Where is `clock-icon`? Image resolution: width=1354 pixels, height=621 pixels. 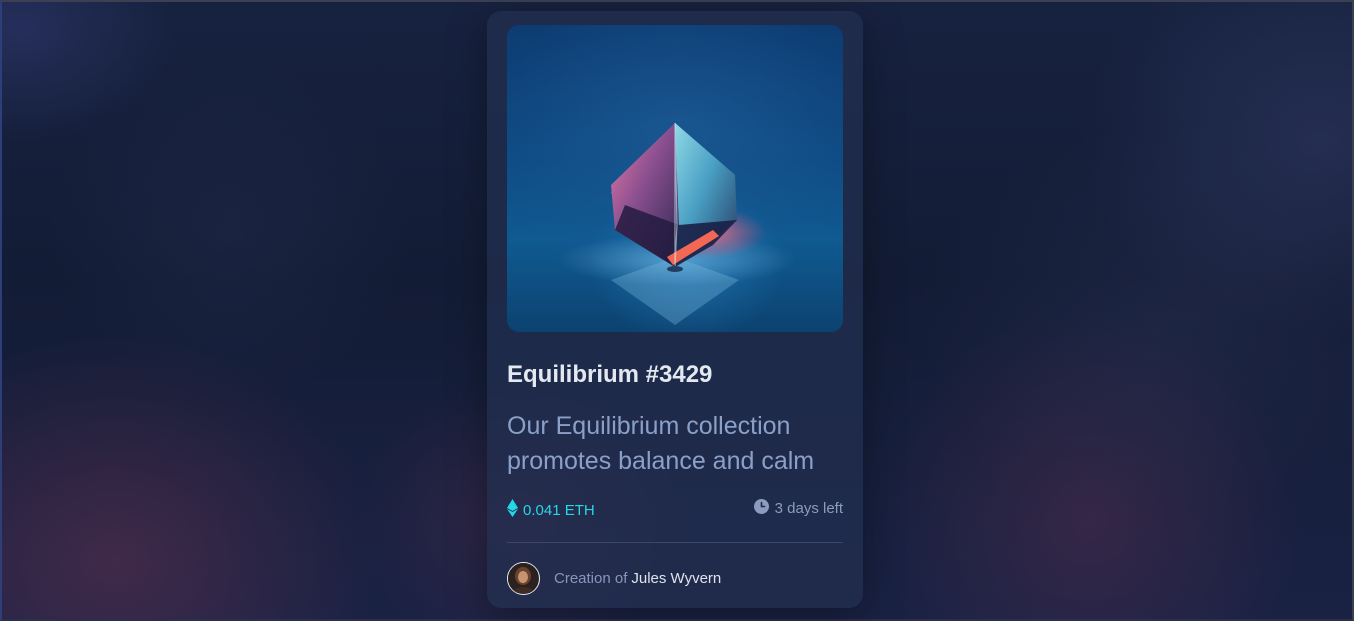
clock-icon is located at coordinates (761, 508).